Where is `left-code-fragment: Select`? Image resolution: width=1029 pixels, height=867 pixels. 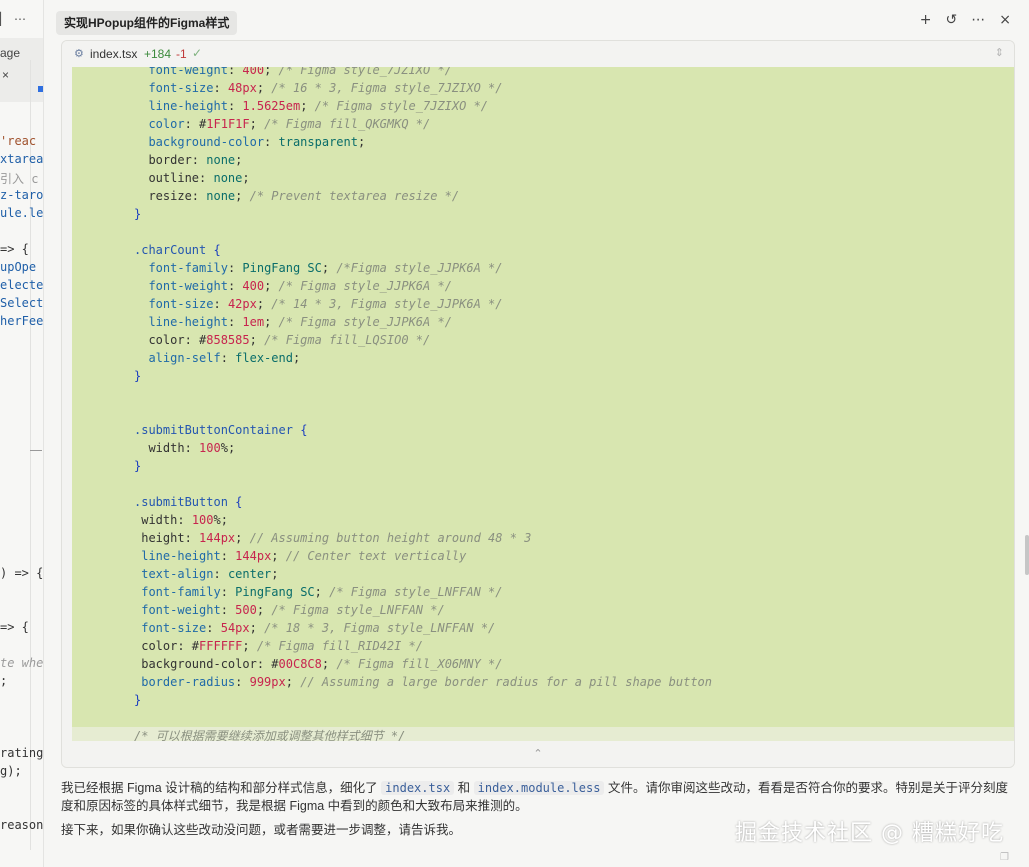
left-code-fragment: Select is located at coordinates (22, 303).